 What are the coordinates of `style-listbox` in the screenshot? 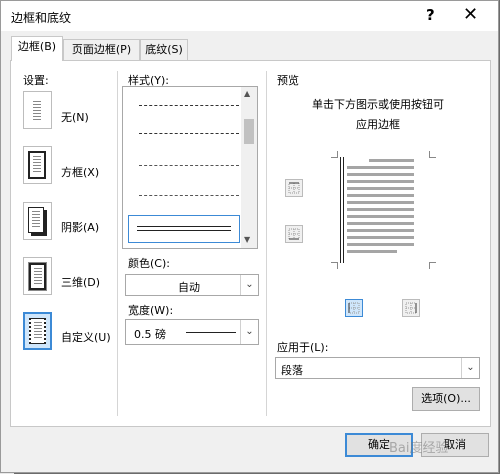 It's located at (190, 167).